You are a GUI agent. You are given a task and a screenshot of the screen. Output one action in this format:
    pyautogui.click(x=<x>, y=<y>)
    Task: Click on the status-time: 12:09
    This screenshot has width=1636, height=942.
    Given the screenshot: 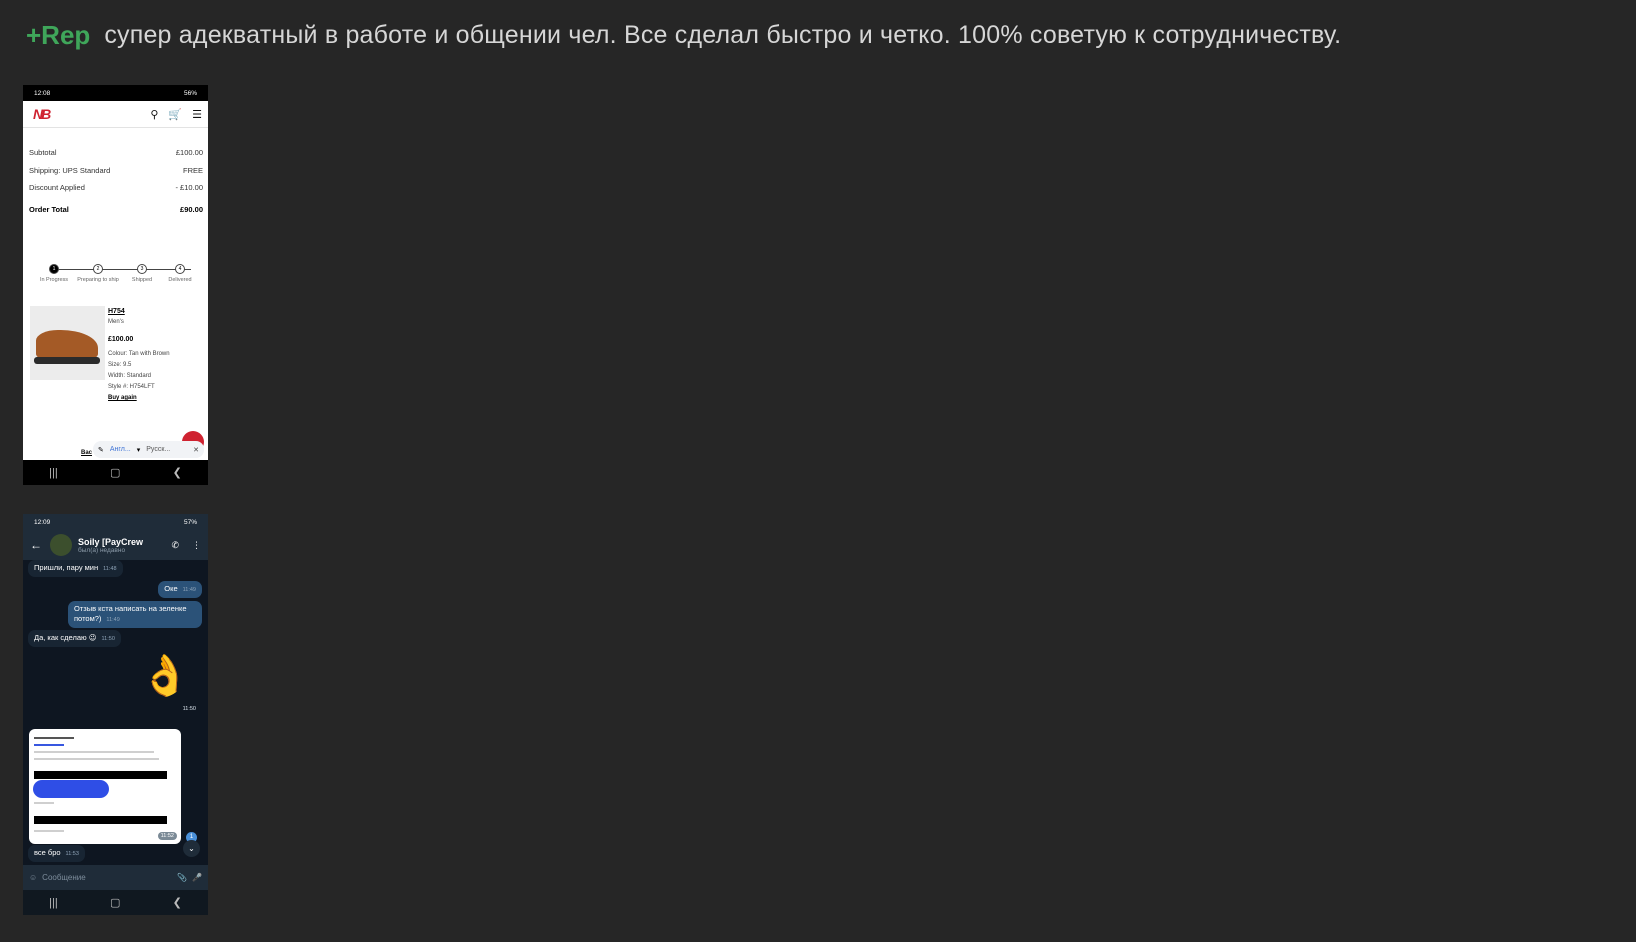 What is the action you would take?
    pyautogui.click(x=42, y=522)
    